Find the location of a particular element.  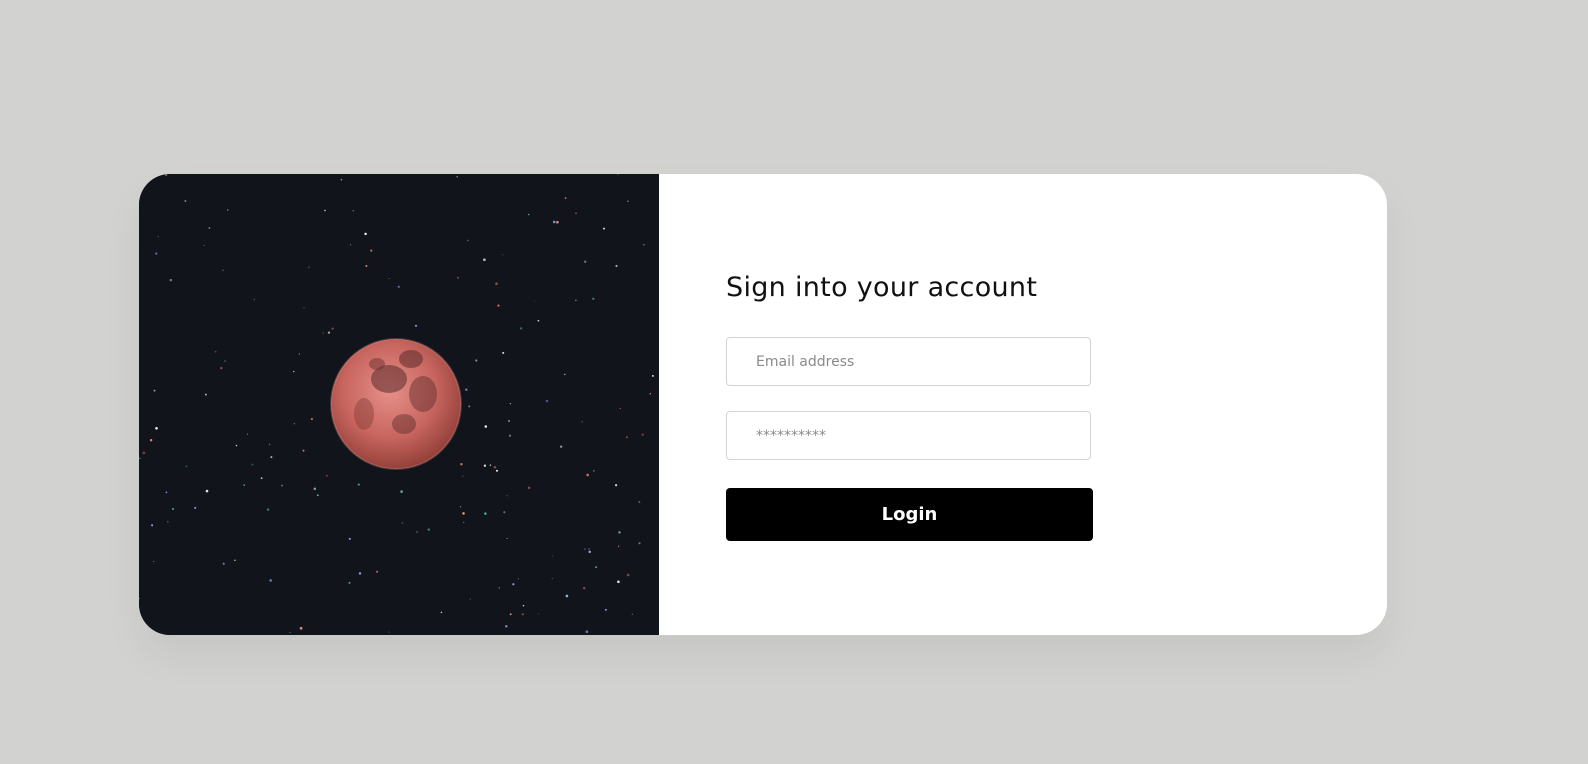

login-button: Login is located at coordinates (909, 514).